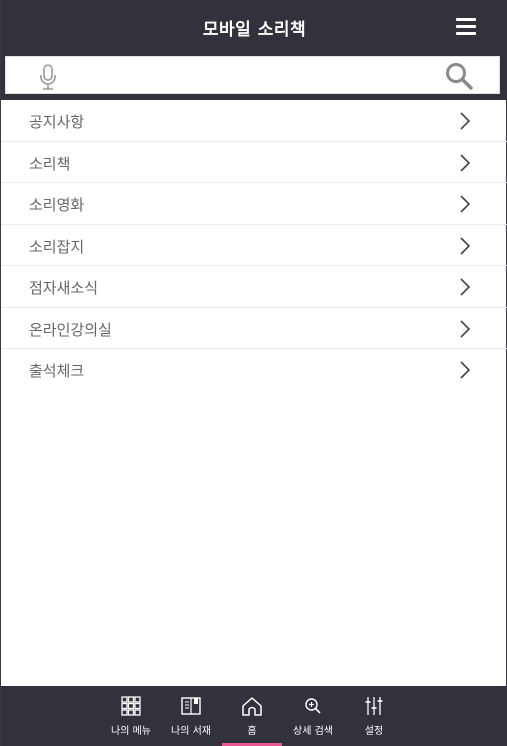 The image size is (507, 746). I want to click on grid-icon, so click(131, 706).